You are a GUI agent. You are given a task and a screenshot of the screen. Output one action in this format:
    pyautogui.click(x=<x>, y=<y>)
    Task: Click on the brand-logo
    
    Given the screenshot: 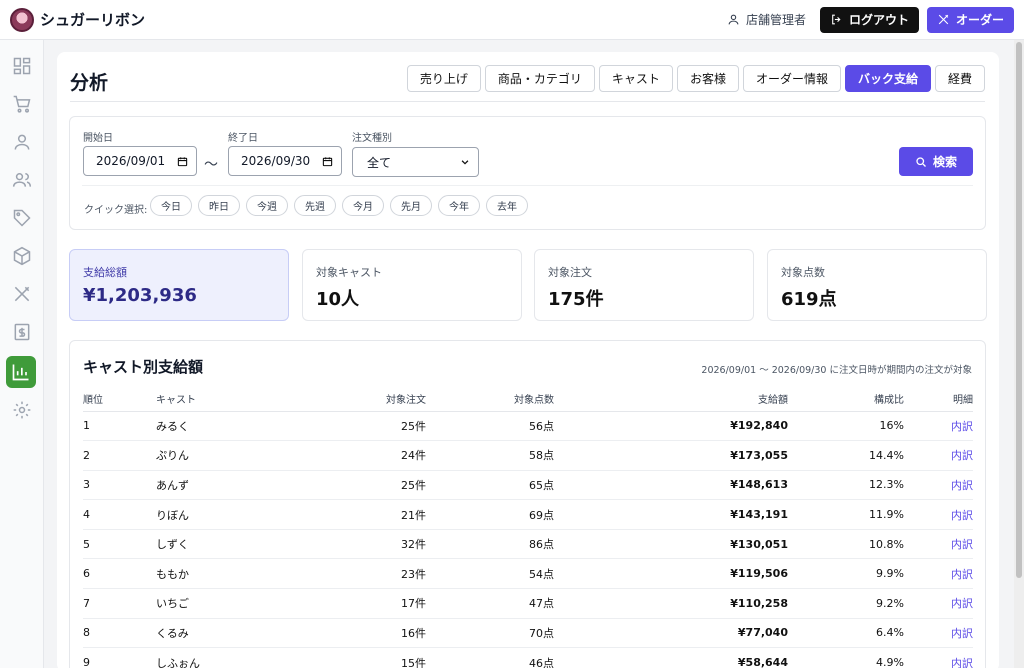 What is the action you would take?
    pyautogui.click(x=22, y=19)
    